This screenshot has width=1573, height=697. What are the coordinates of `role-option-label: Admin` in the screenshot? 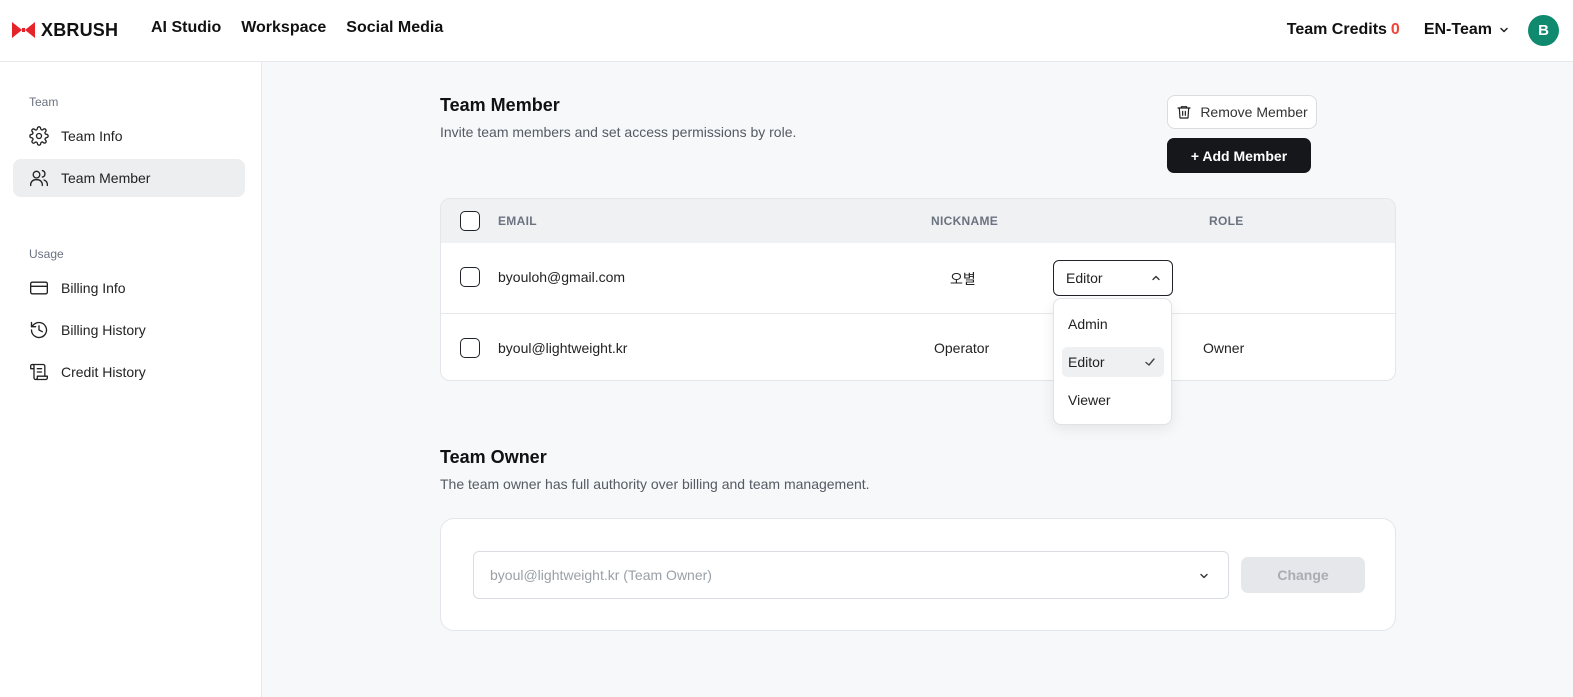 It's located at (1088, 324).